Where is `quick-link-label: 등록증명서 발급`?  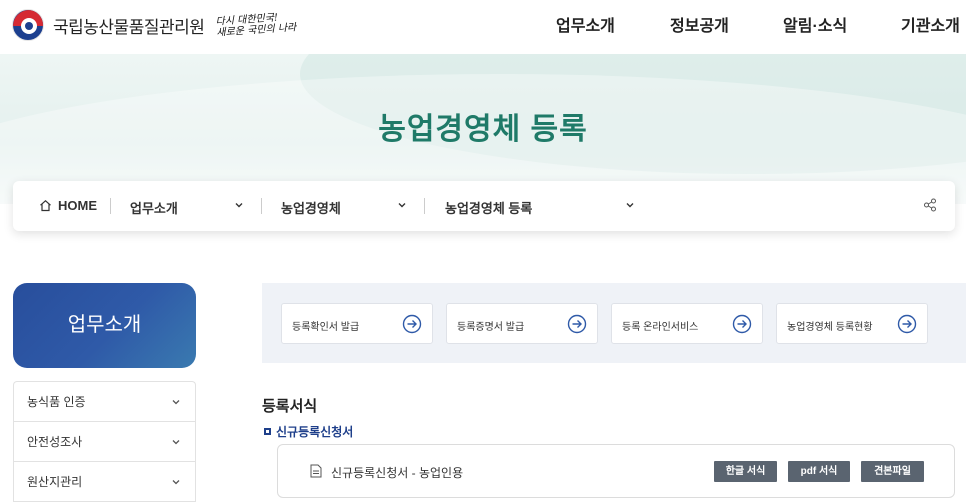
quick-link-label: 등록증명서 발급 is located at coordinates (491, 327).